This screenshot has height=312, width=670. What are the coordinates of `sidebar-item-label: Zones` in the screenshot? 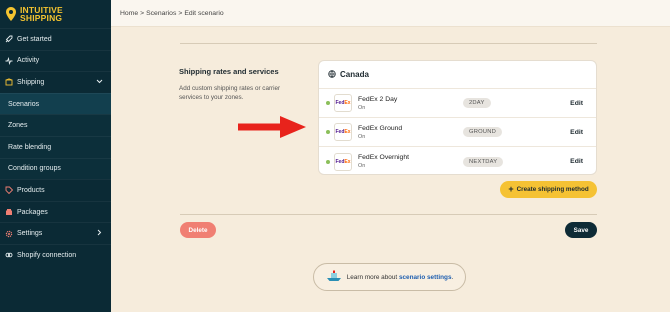 It's located at (18, 126).